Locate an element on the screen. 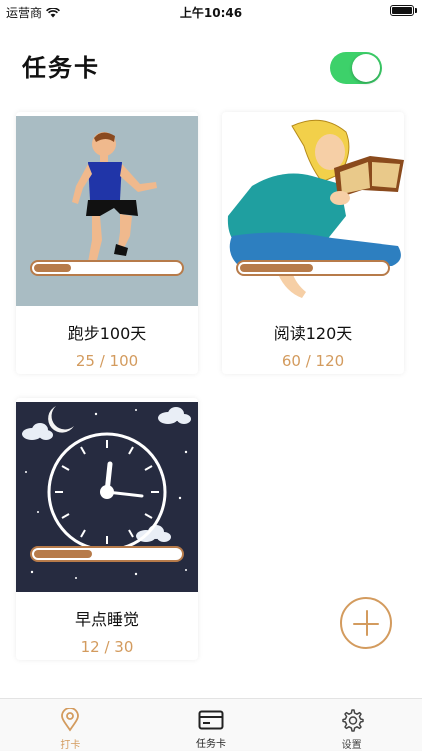  running-progress-fill is located at coordinates (52, 268).